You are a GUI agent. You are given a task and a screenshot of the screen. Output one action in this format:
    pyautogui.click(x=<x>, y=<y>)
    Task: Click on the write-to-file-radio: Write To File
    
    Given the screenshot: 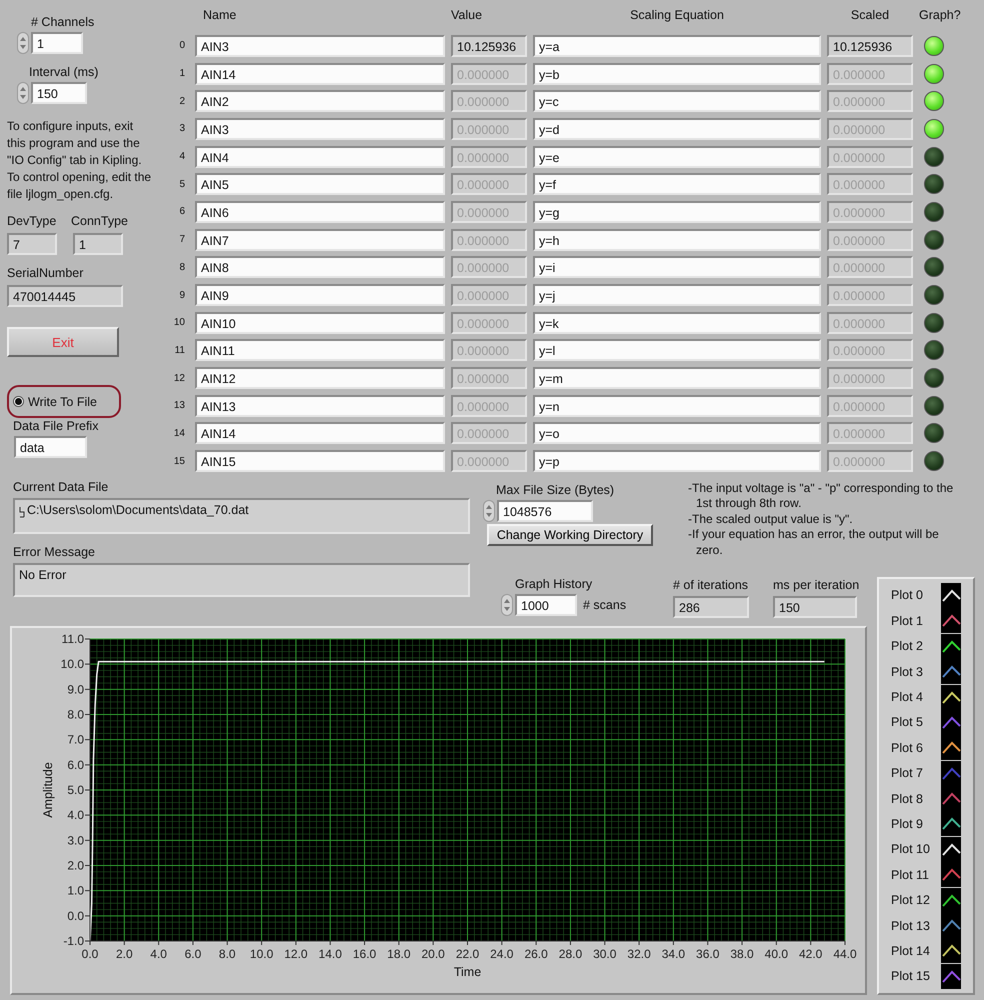 What is the action you would take?
    pyautogui.click(x=64, y=401)
    